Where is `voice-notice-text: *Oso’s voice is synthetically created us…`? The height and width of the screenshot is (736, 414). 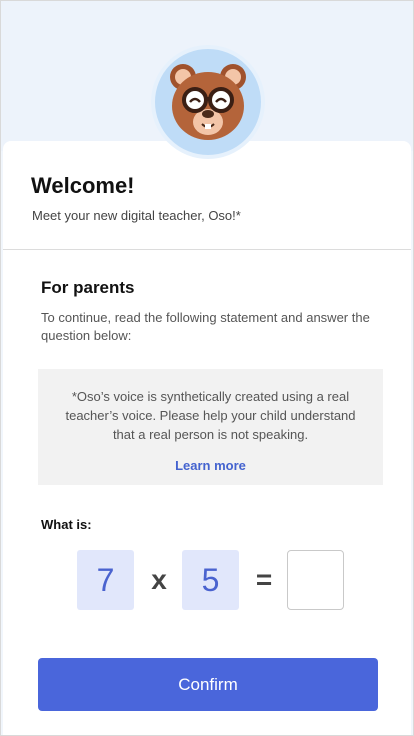 voice-notice-text: *Oso’s voice is synthetically created us… is located at coordinates (210, 415).